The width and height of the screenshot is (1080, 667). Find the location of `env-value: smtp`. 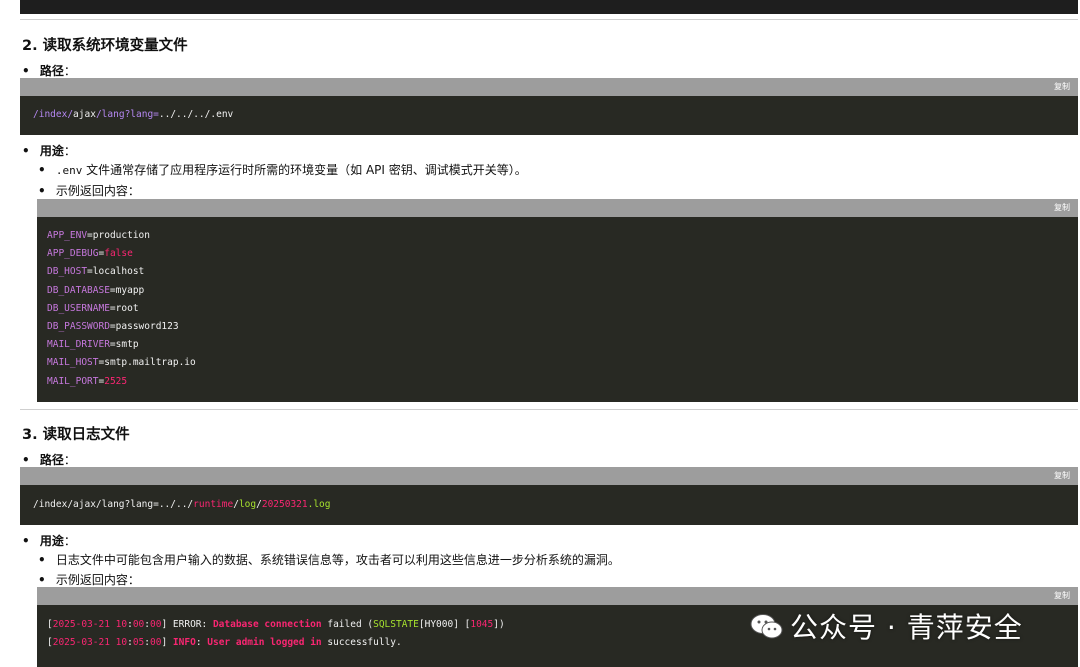

env-value: smtp is located at coordinates (127, 345).